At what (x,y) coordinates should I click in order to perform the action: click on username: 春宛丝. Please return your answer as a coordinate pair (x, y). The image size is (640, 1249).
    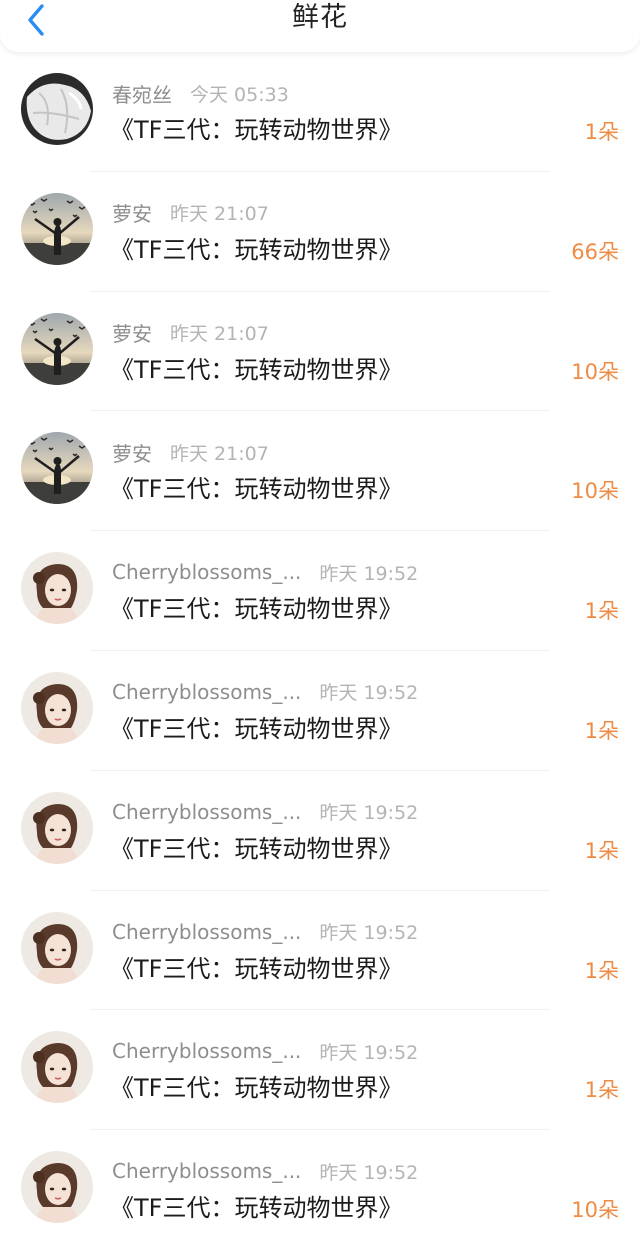
    Looking at the image, I should click on (142, 93).